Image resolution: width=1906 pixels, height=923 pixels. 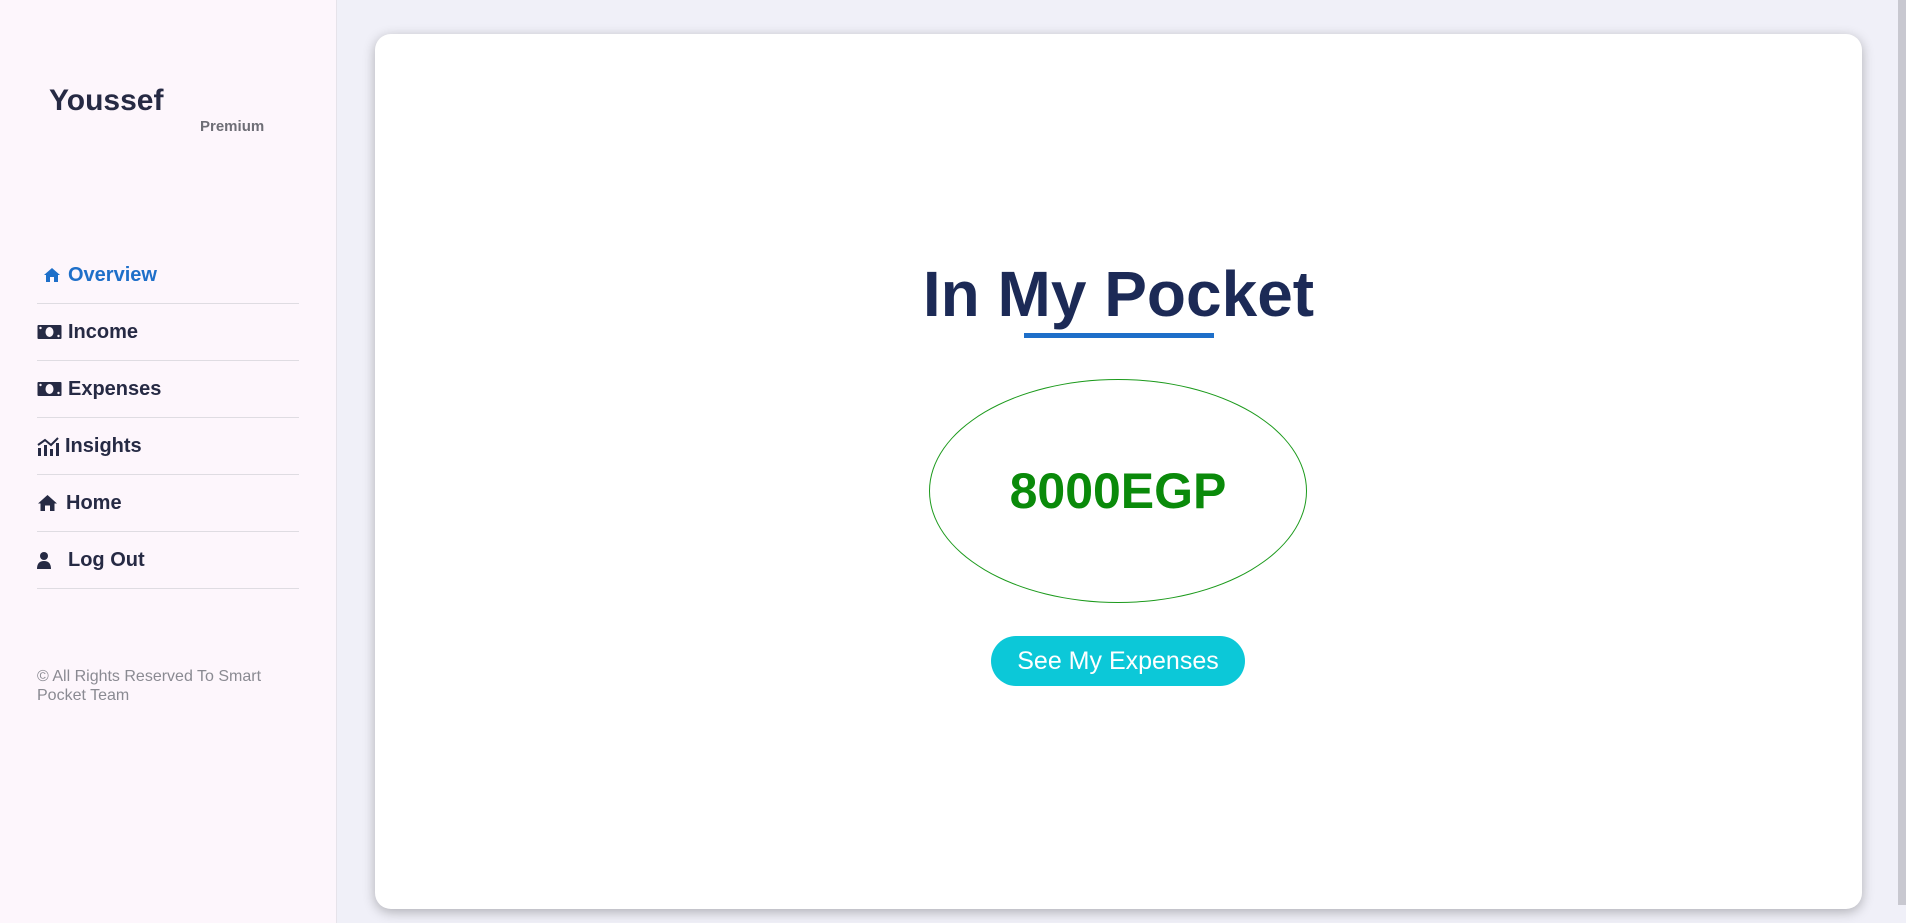 What do you see at coordinates (106, 559) in the screenshot?
I see `sidebar-item-label: Log Out` at bounding box center [106, 559].